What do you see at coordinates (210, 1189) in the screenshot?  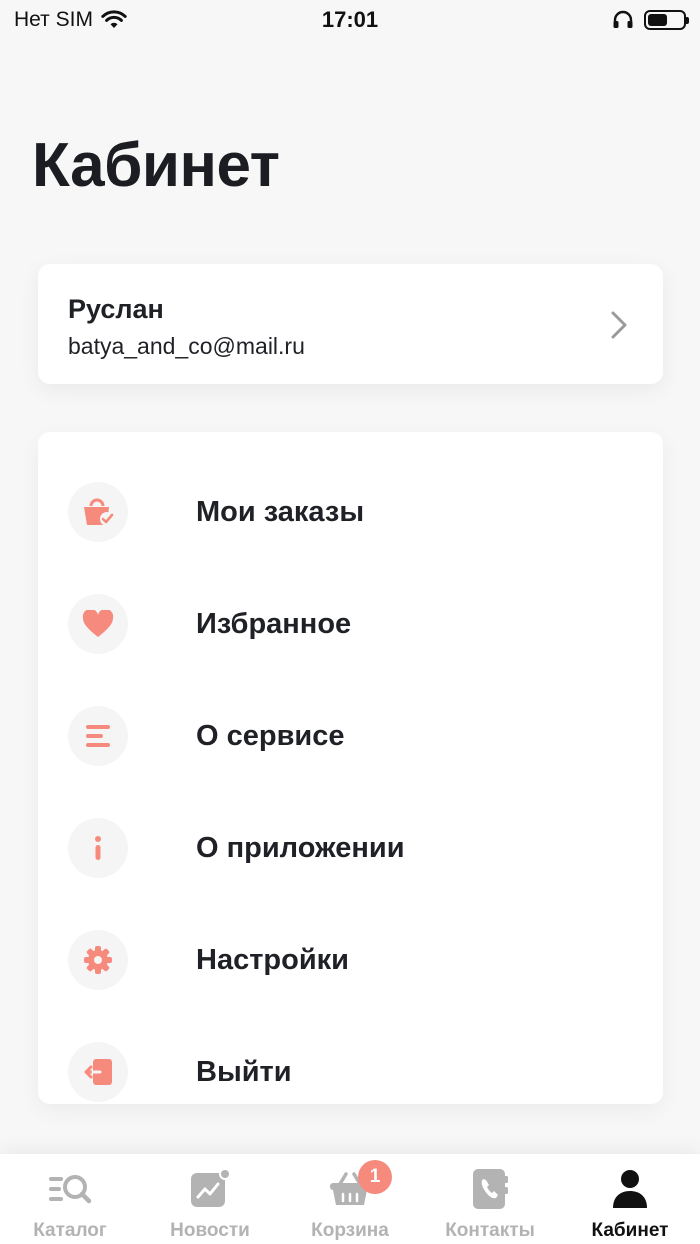 I see `news-chart-icon` at bounding box center [210, 1189].